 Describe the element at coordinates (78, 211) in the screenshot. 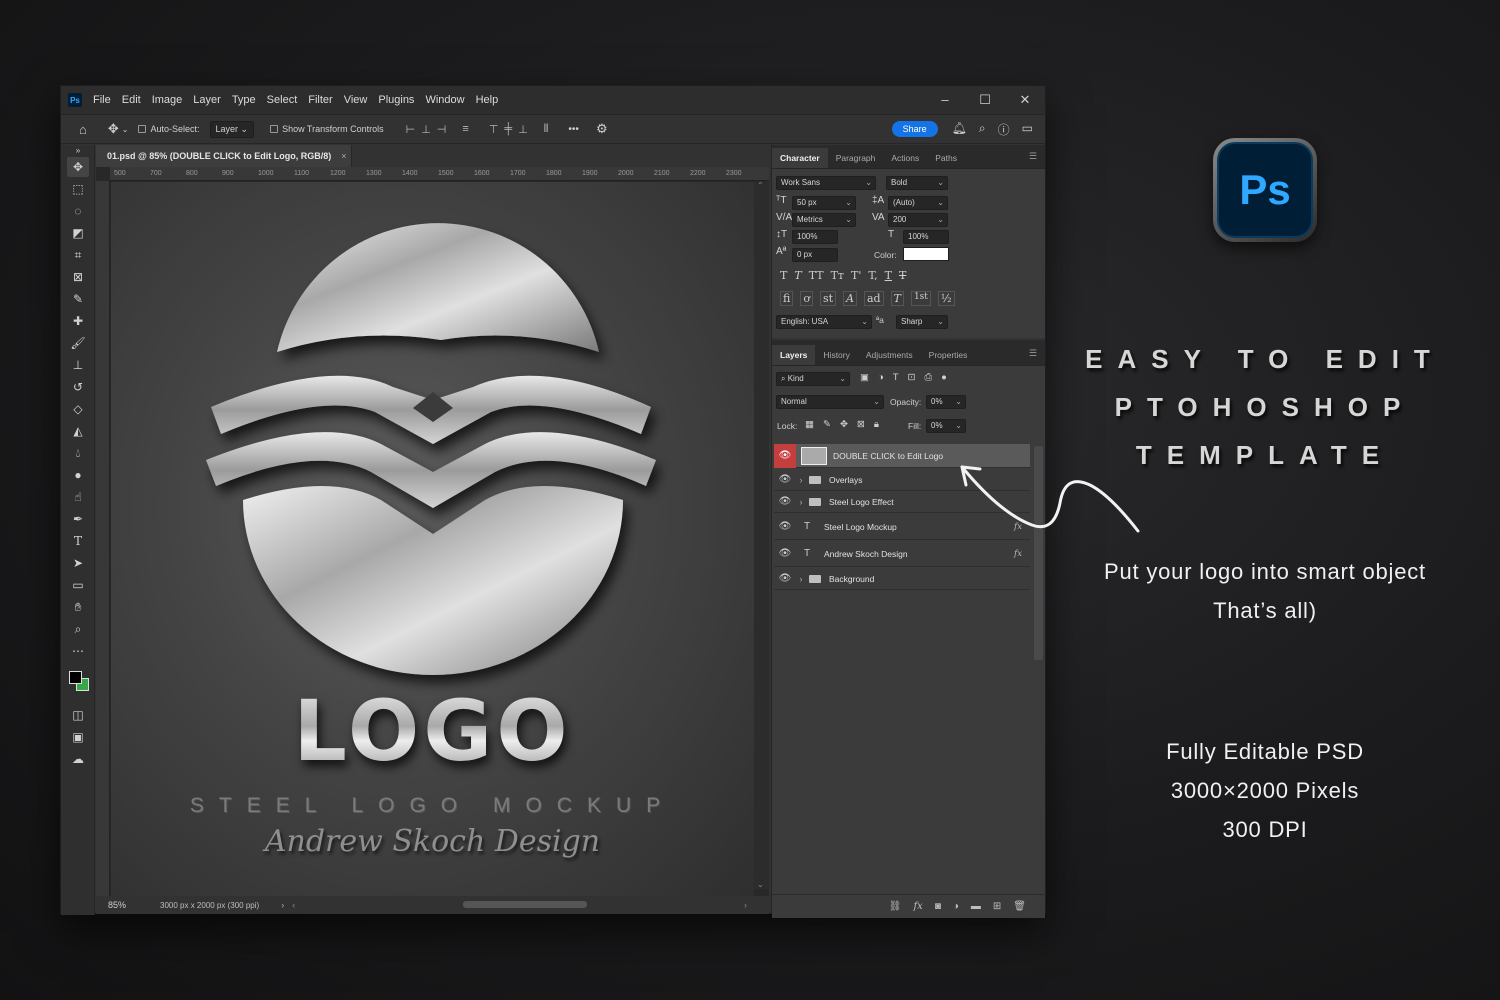

I see `lasso-tool-icon: ◌` at that location.